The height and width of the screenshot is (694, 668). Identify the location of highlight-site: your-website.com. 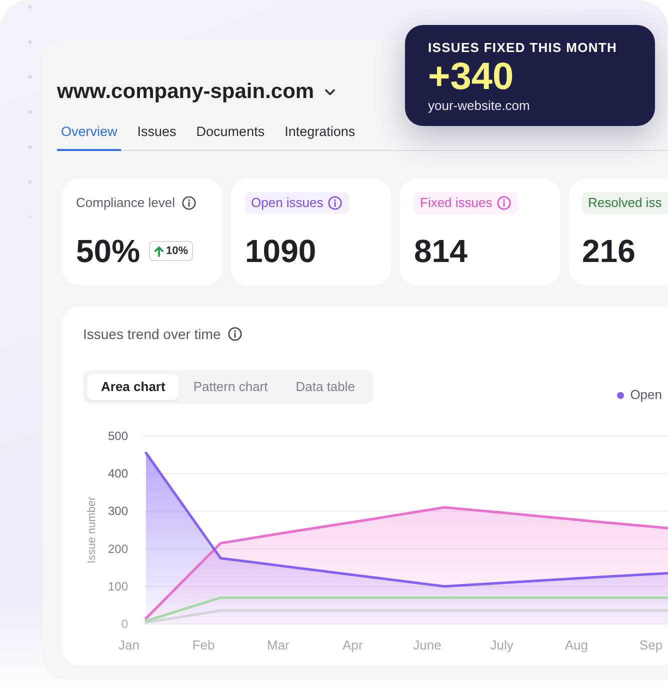
(479, 106).